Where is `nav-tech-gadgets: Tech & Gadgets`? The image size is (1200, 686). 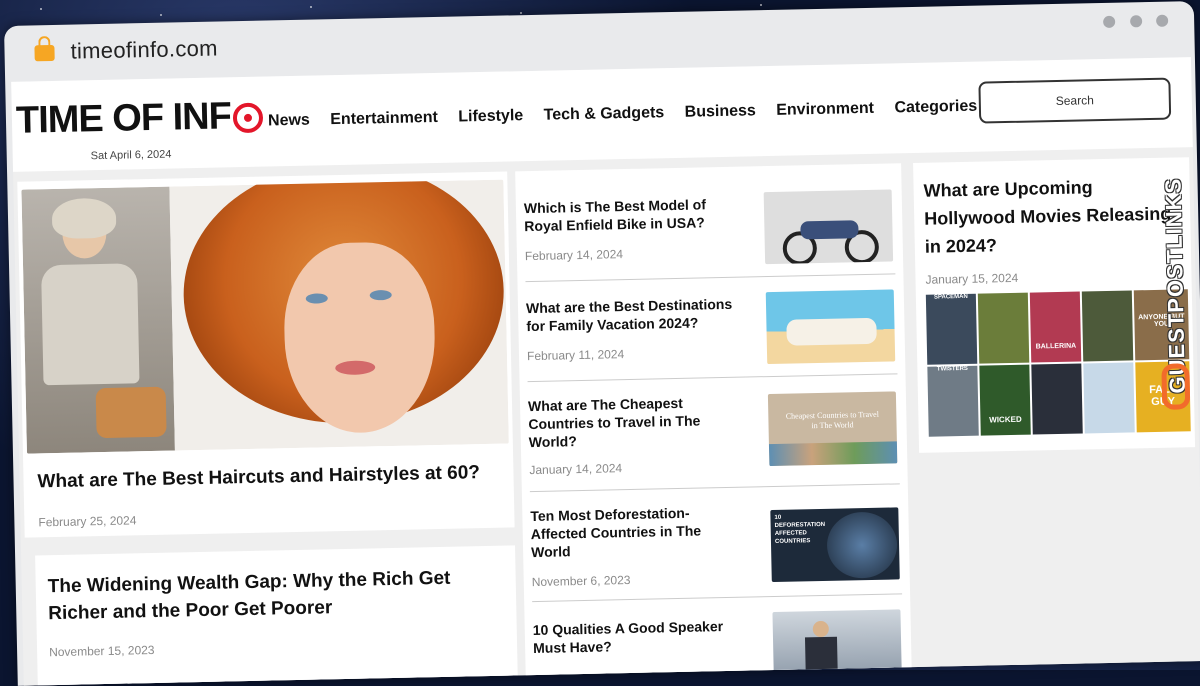
nav-tech-gadgets: Tech & Gadgets is located at coordinates (603, 114).